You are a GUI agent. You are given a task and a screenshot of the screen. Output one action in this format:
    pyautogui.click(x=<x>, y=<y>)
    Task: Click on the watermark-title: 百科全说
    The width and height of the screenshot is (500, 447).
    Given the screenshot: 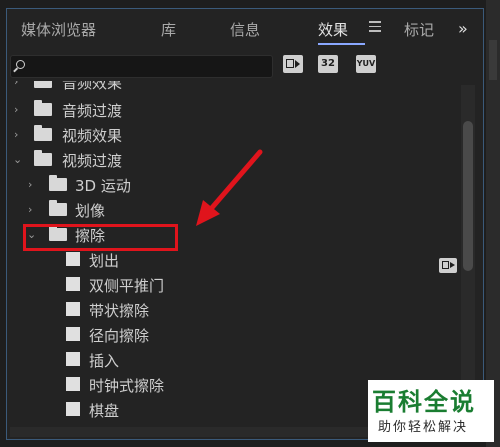 What is the action you would take?
    pyautogui.click(x=424, y=402)
    